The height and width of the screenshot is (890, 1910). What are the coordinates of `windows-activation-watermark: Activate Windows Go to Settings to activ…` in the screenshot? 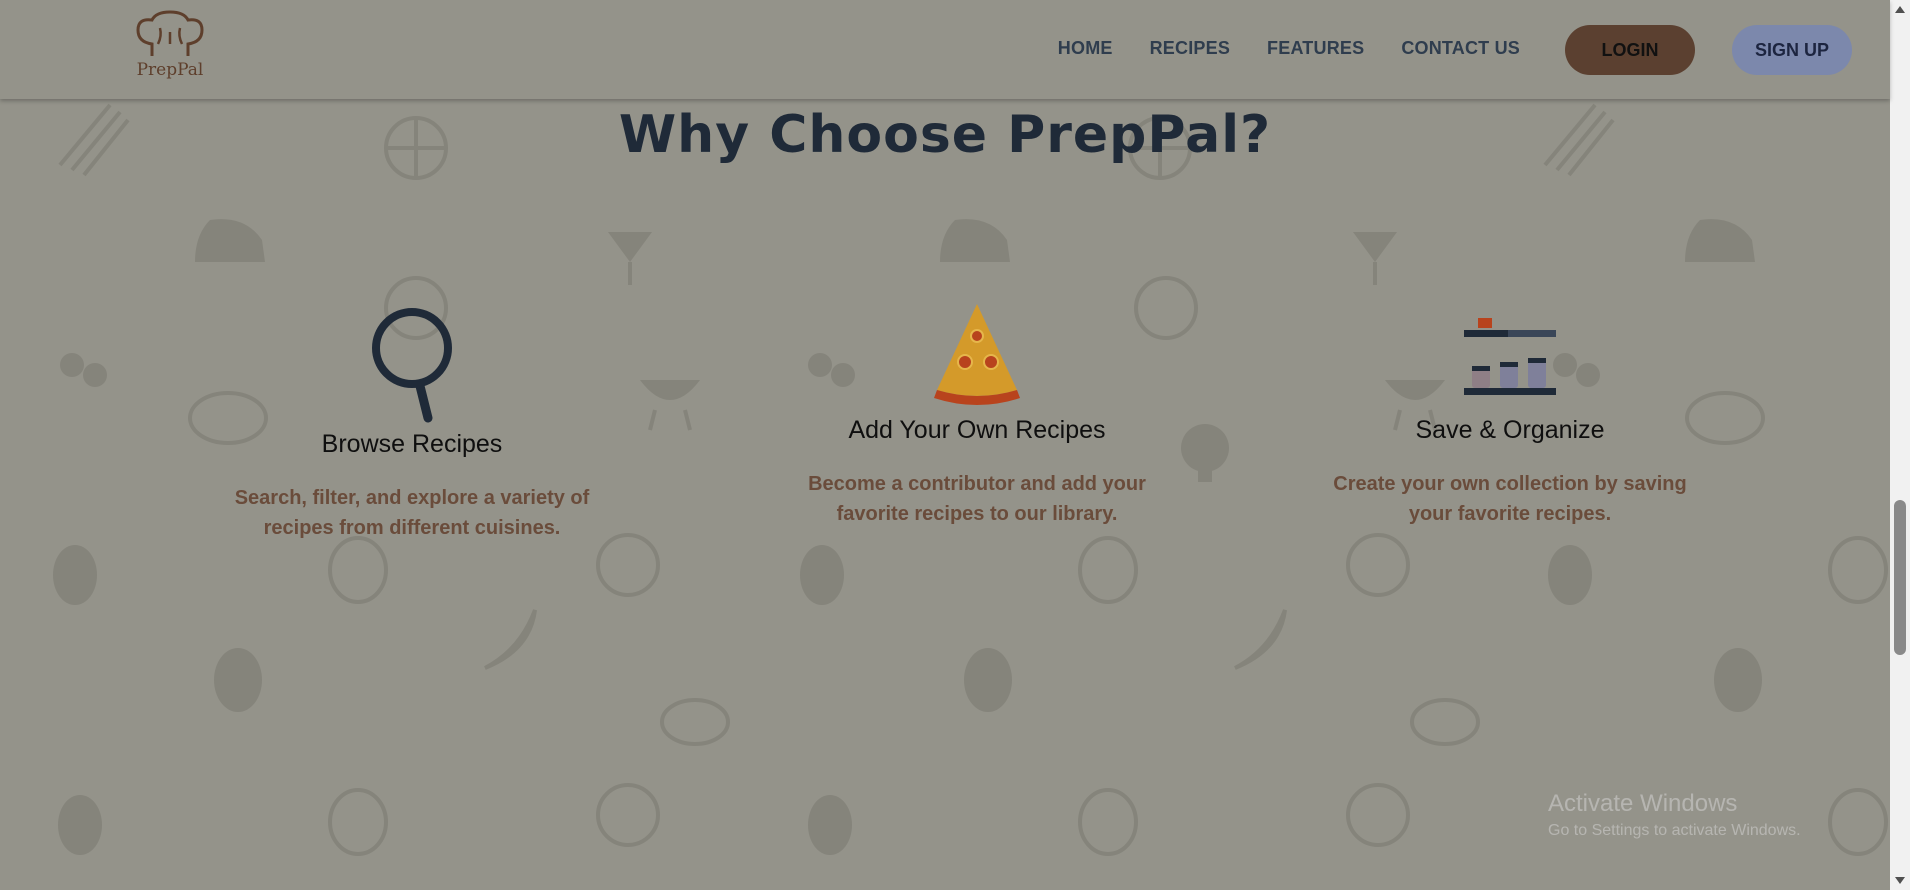 It's located at (1674, 815).